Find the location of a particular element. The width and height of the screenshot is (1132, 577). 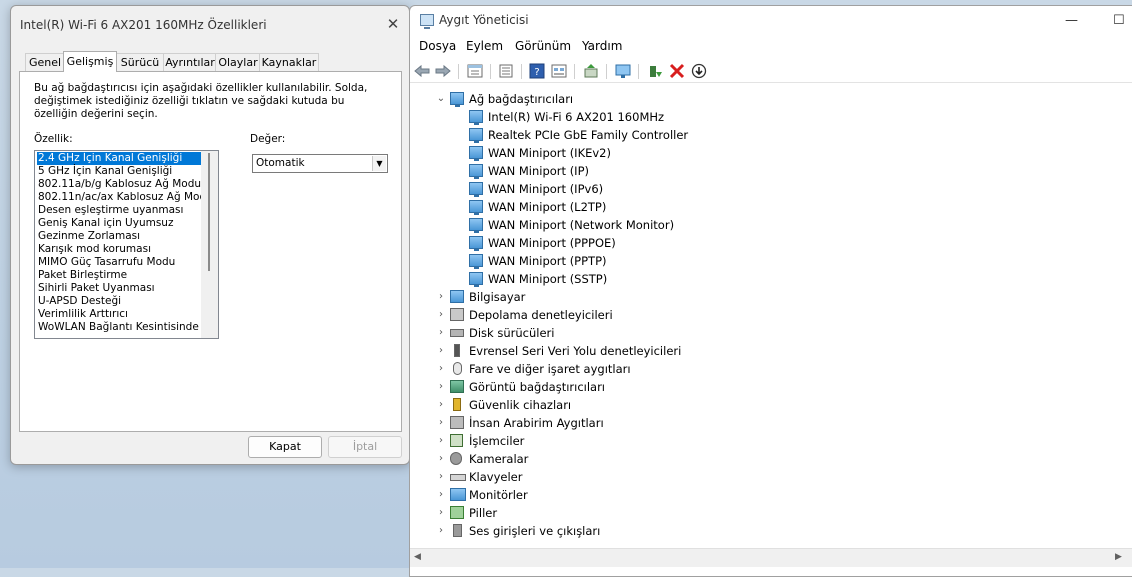

security-device-icon is located at coordinates (457, 404).